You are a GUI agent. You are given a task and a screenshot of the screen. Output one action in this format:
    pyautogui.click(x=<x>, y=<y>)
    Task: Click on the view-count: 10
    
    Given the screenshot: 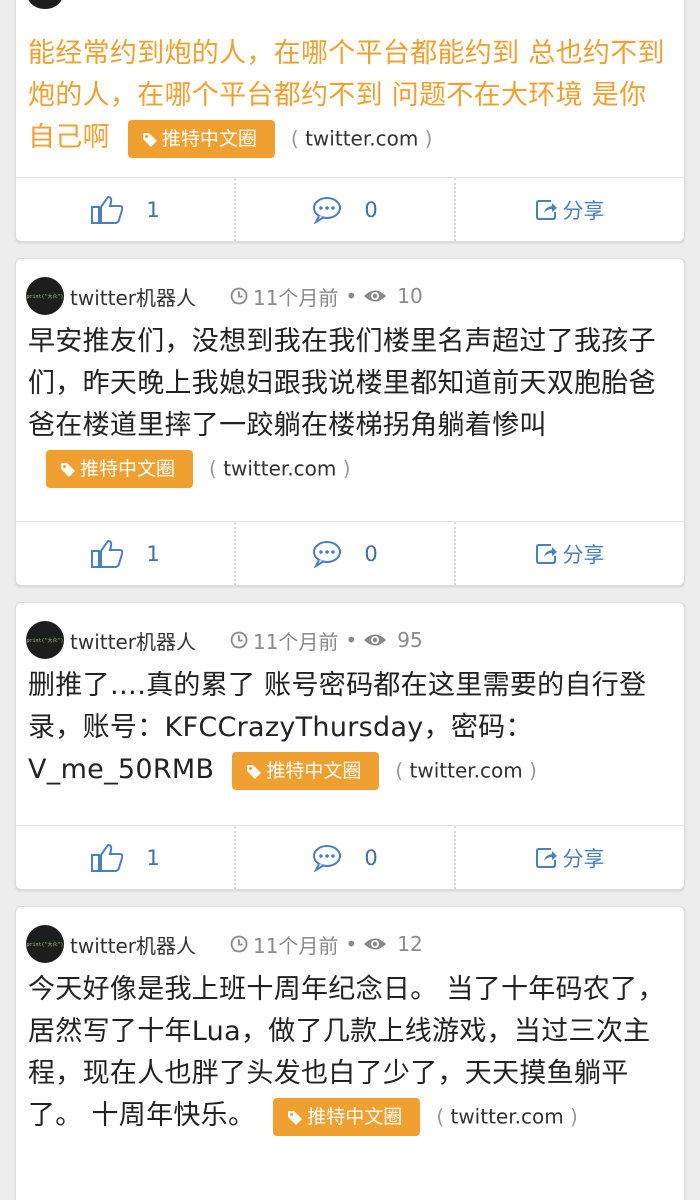 What is the action you would take?
    pyautogui.click(x=410, y=296)
    